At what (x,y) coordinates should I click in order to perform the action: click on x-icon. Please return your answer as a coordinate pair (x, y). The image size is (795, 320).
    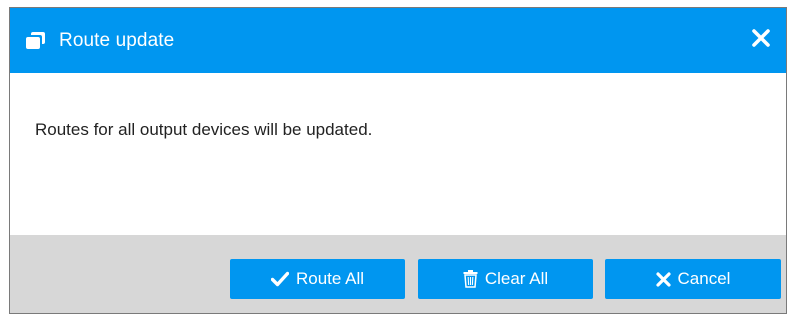
    Looking at the image, I should click on (663, 279).